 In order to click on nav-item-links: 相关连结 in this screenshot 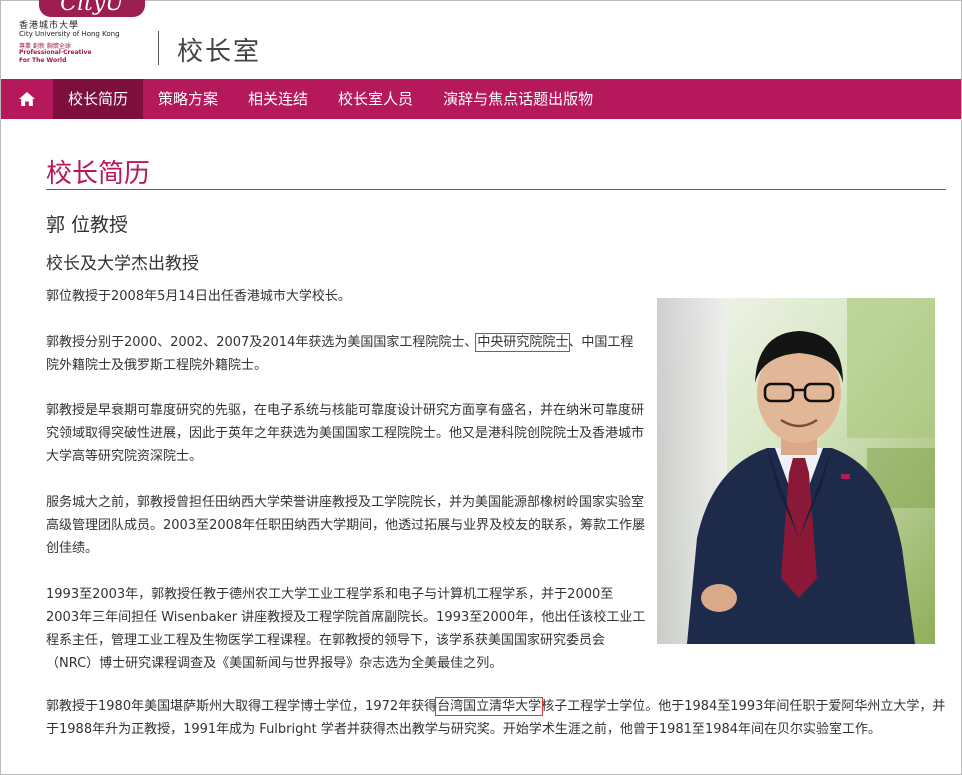, I will do `click(278, 99)`.